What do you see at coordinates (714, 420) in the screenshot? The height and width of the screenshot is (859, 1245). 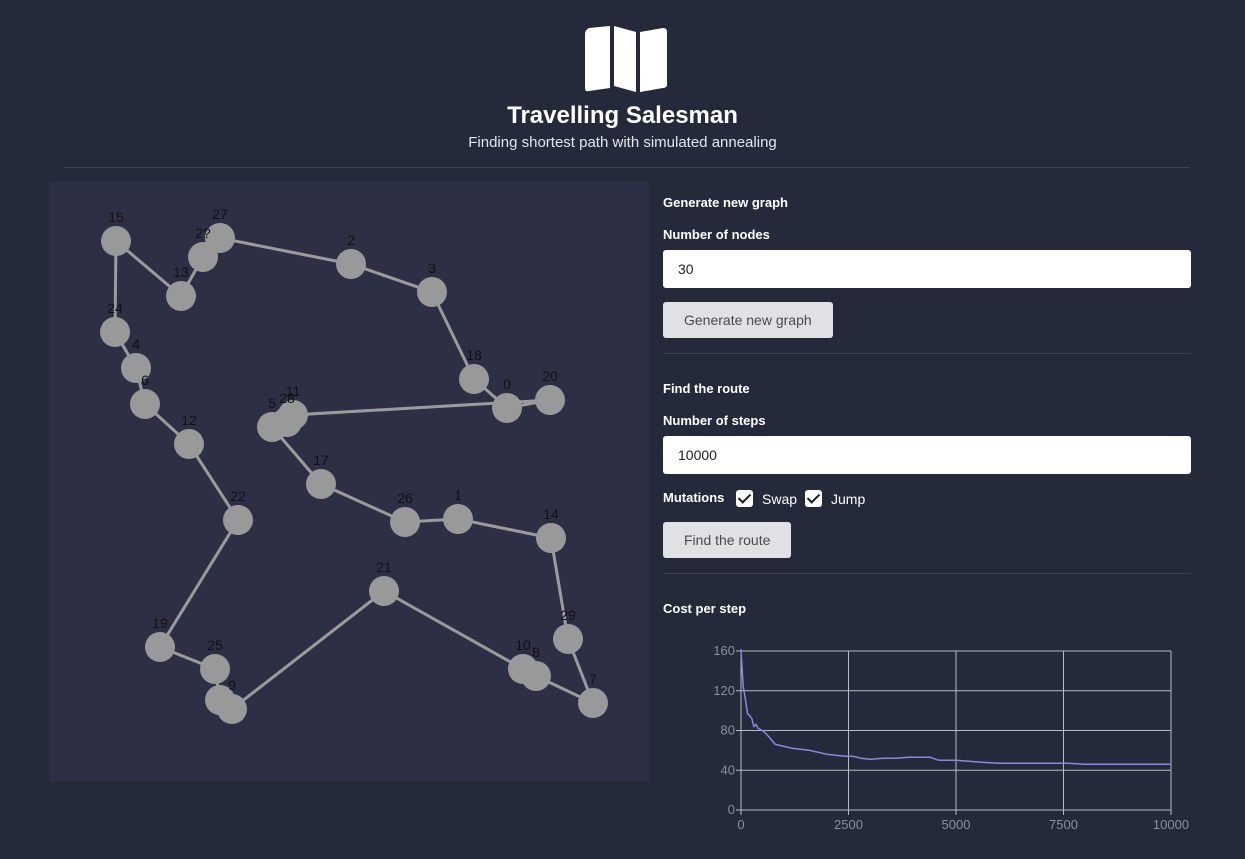 I see `steps-label: Number of steps` at bounding box center [714, 420].